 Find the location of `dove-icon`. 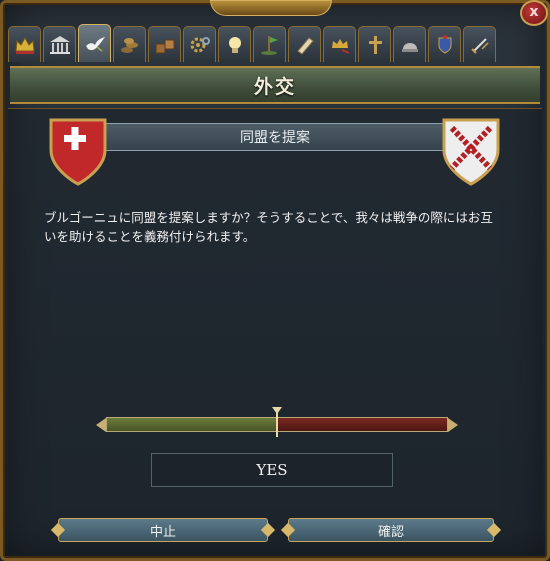

dove-icon is located at coordinates (95, 44).